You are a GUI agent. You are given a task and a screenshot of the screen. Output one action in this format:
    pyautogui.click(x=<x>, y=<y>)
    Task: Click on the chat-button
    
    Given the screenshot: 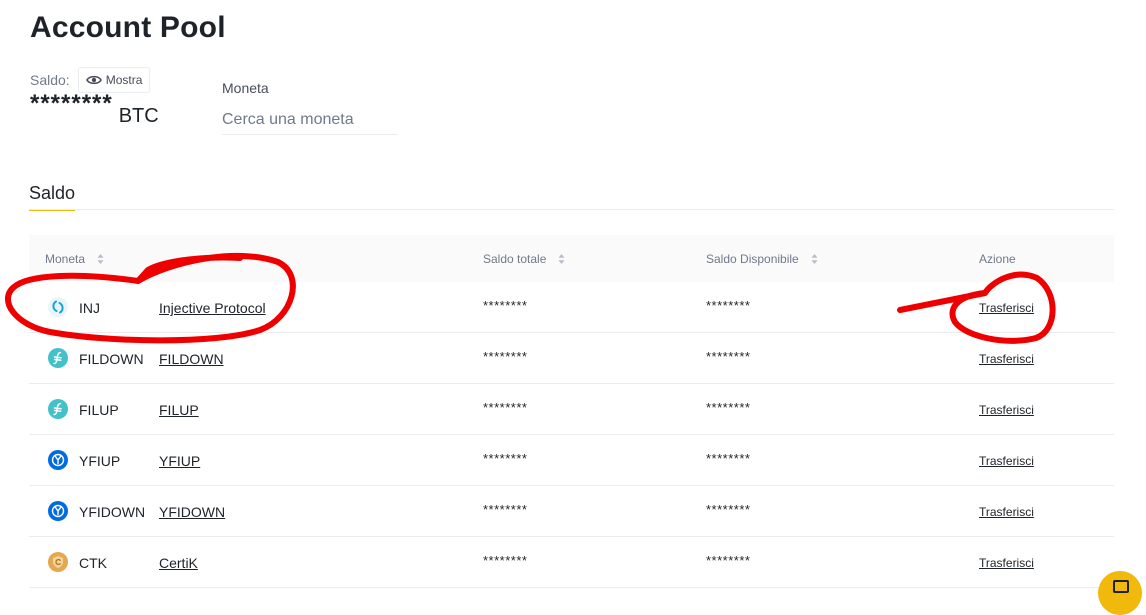 What is the action you would take?
    pyautogui.click(x=1120, y=593)
    